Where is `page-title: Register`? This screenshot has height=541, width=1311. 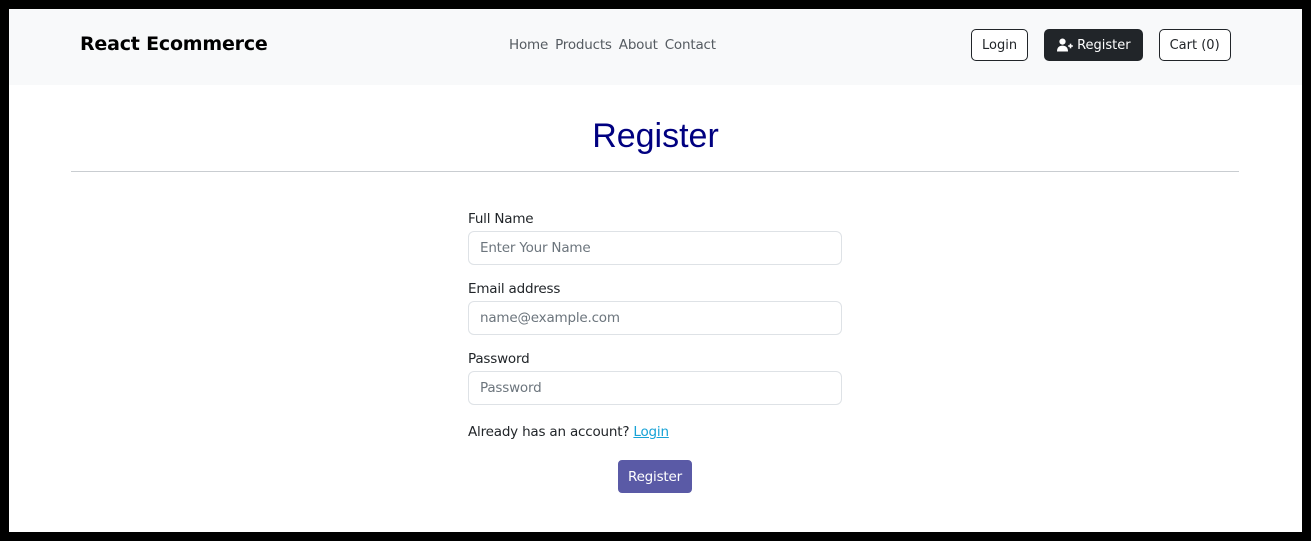
page-title: Register is located at coordinates (655, 136).